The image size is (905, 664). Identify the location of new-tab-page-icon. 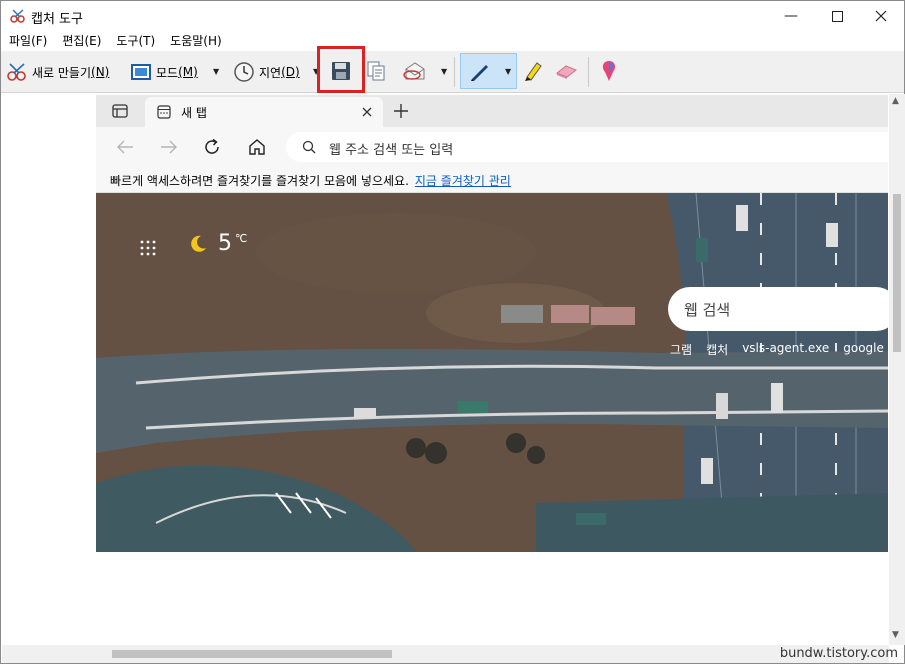
(164, 112).